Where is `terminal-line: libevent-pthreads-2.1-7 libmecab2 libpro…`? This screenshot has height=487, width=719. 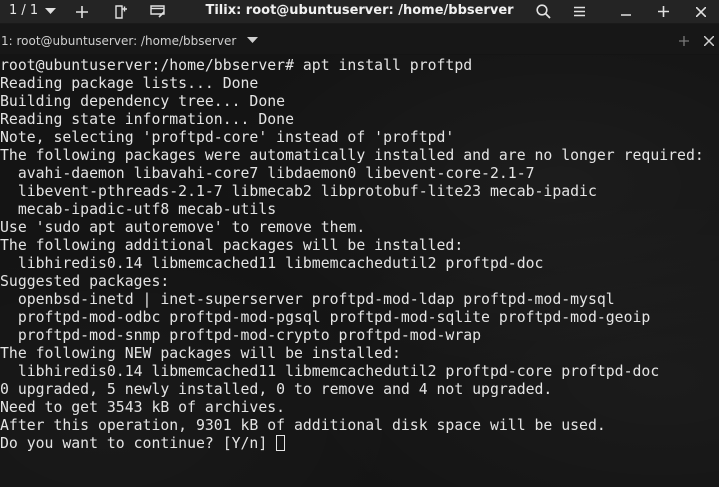 terminal-line: libevent-pthreads-2.1-7 libmecab2 libpro… is located at coordinates (298, 191).